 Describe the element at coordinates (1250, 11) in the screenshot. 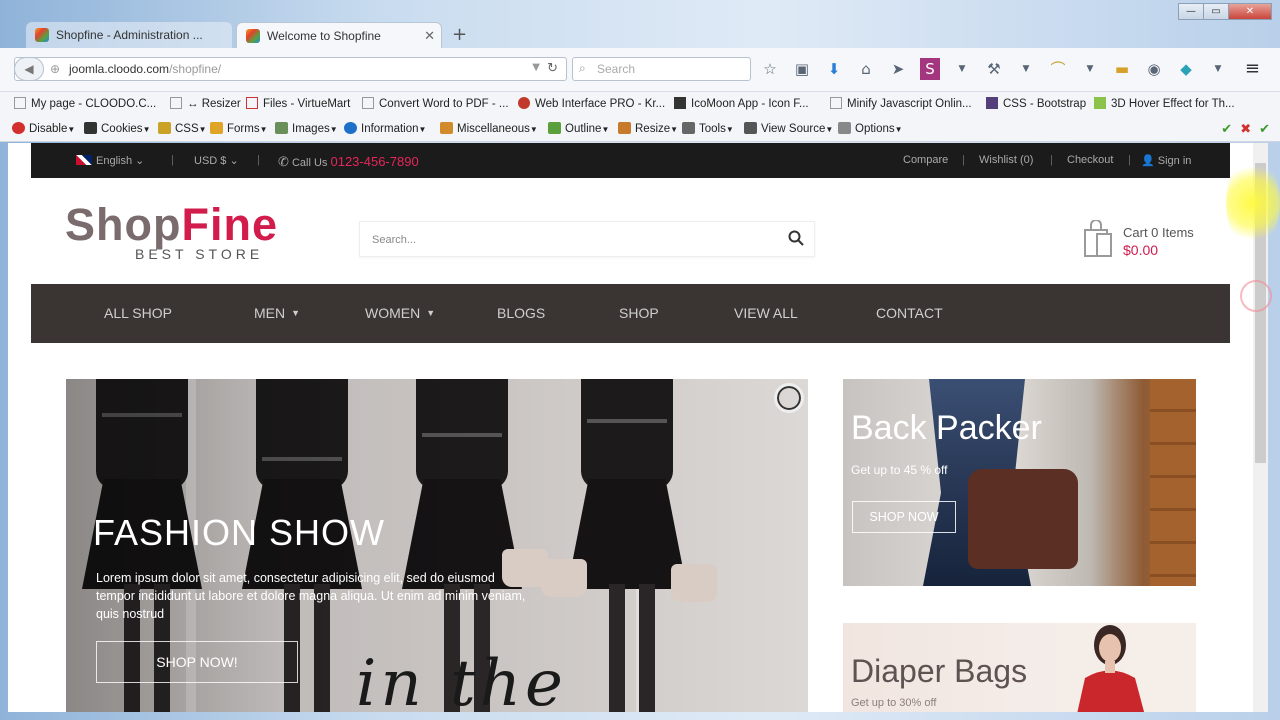

I see `close-window-button: ✕` at that location.